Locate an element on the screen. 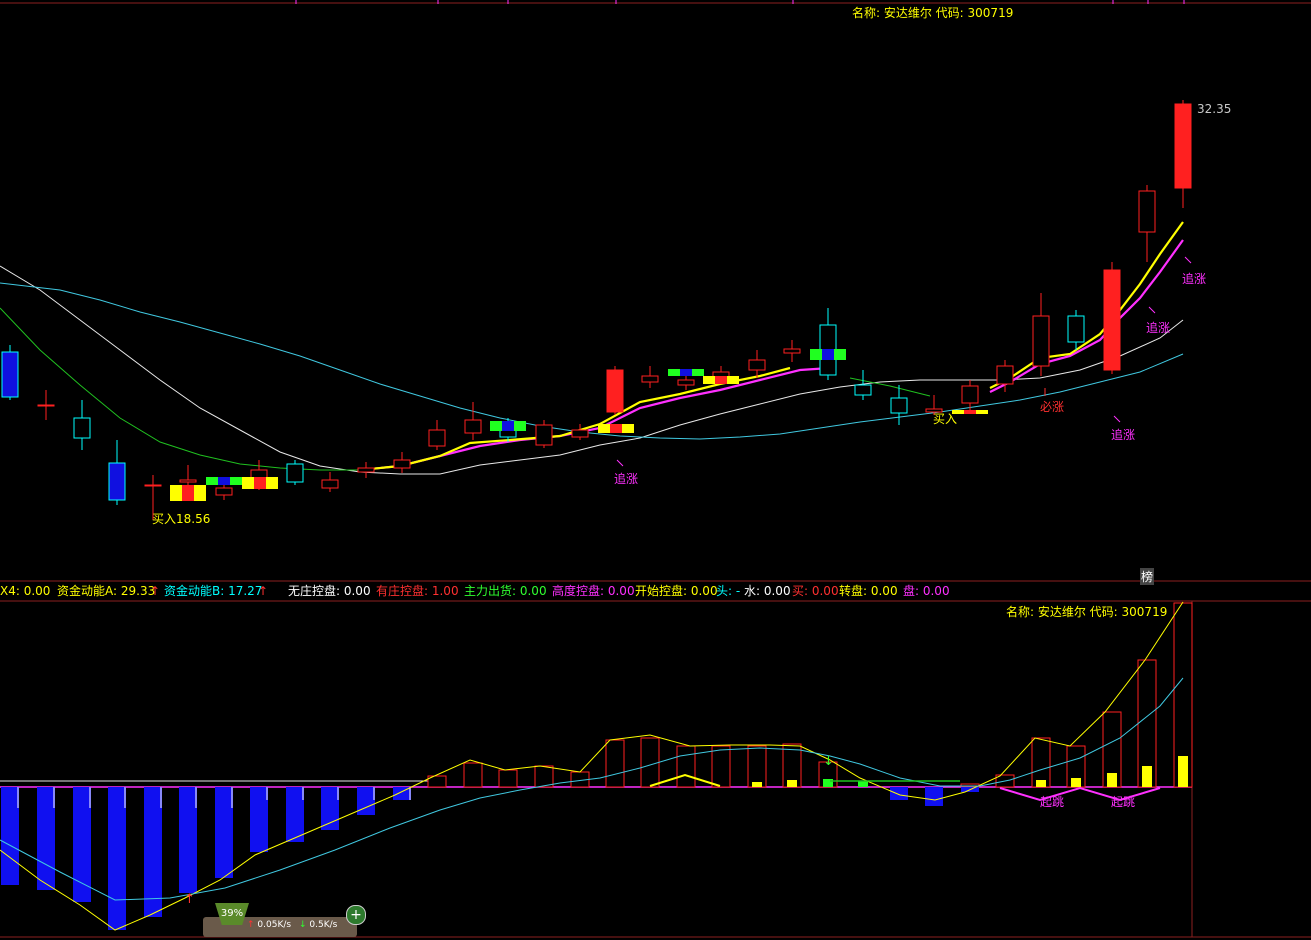 This screenshot has width=1311, height=940. ma-green-line is located at coordinates (180, 389).